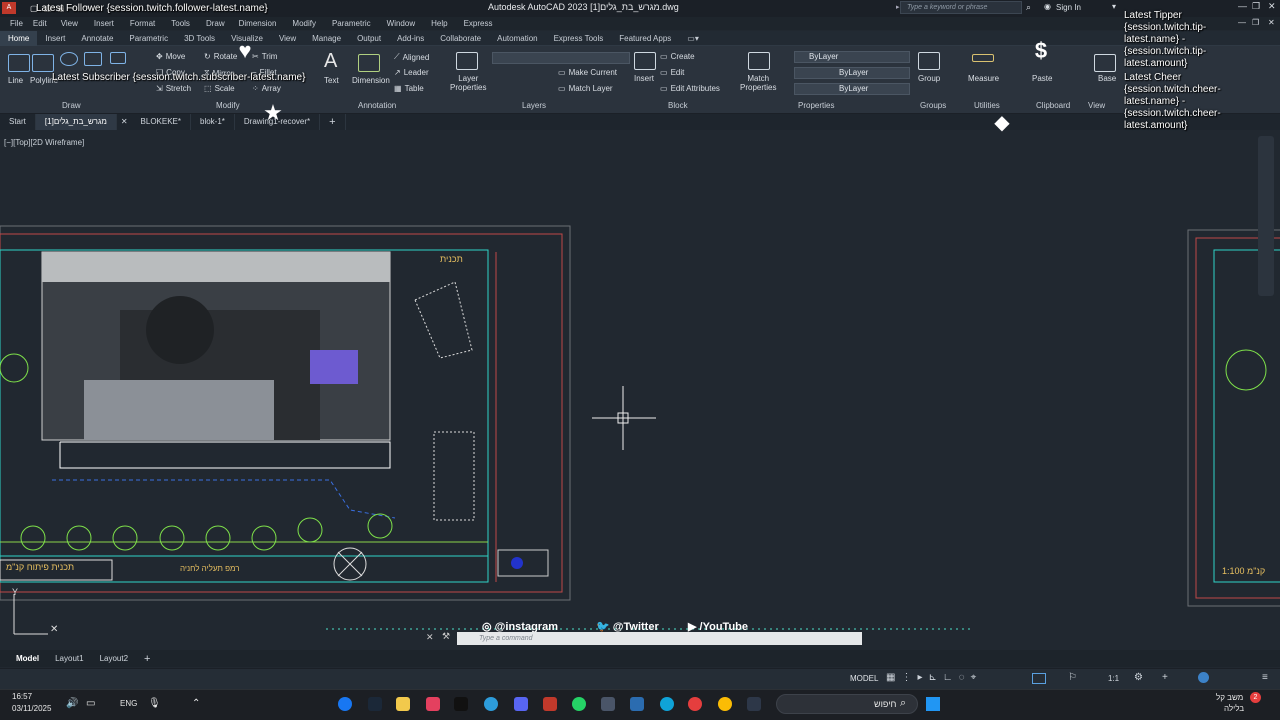  I want to click on discord-icon, so click(521, 704).